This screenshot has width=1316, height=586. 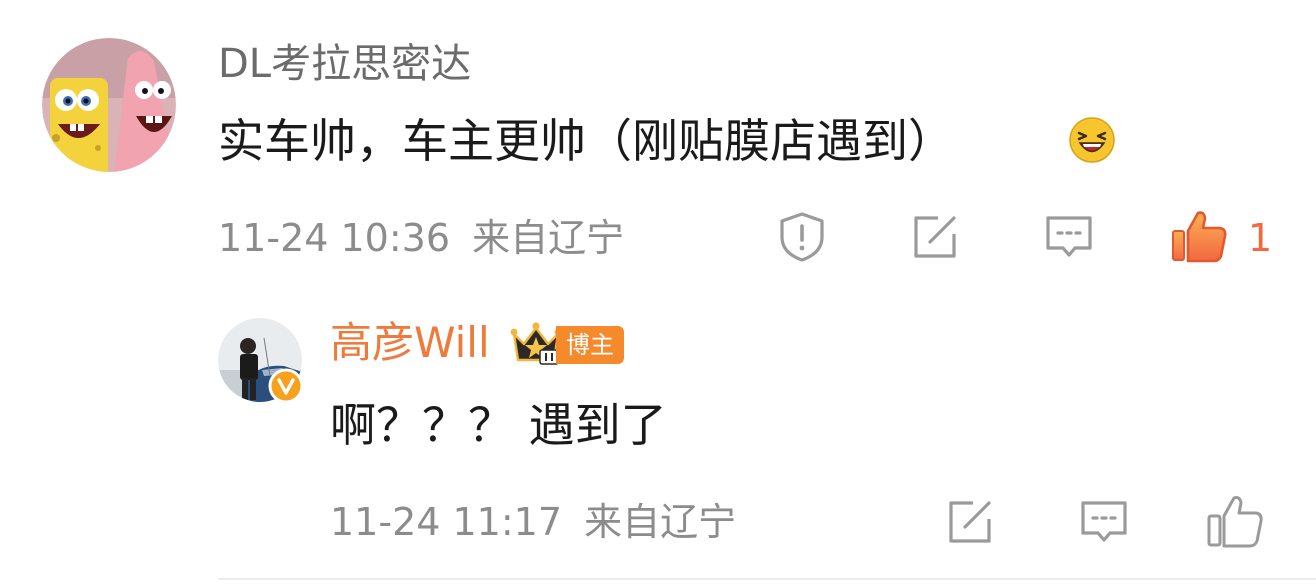 I want to click on laughing-emoji-icon, so click(x=1092, y=140).